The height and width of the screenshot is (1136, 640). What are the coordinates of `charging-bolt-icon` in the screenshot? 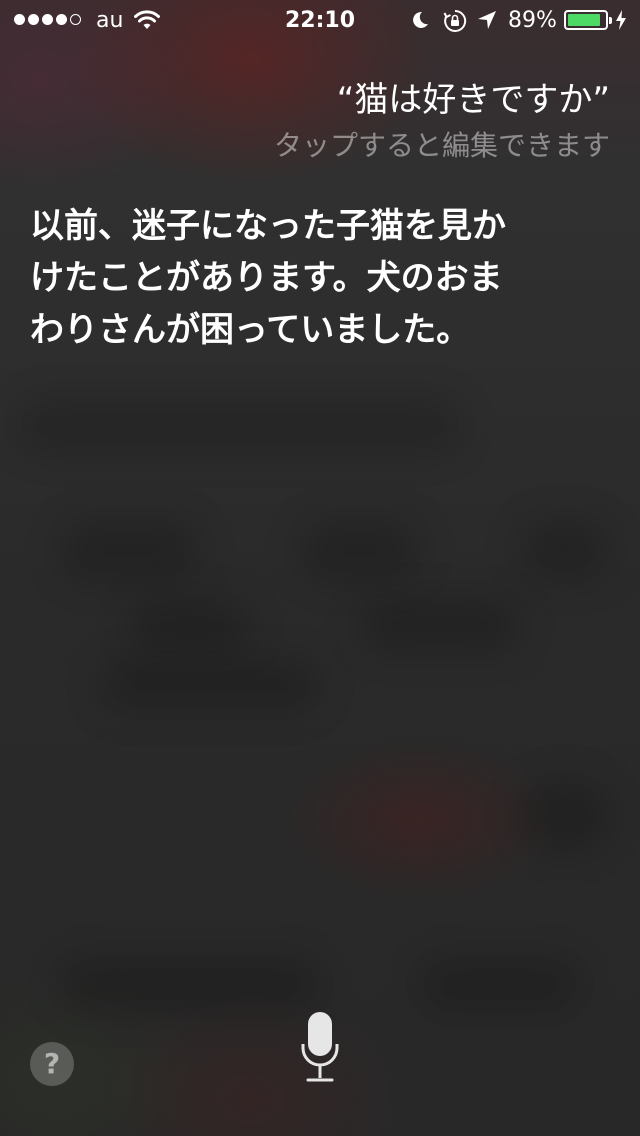 It's located at (621, 22).